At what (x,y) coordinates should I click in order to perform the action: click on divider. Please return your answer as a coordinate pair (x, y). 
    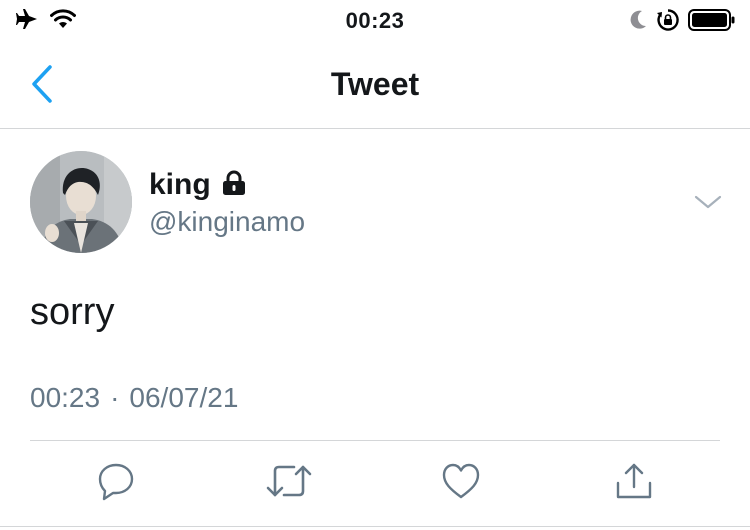
    Looking at the image, I should click on (375, 440).